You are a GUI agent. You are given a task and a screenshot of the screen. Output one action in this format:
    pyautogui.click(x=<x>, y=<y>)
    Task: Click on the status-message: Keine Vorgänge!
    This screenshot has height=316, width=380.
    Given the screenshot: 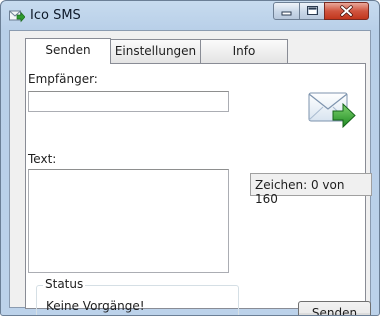 What is the action you would take?
    pyautogui.click(x=95, y=306)
    